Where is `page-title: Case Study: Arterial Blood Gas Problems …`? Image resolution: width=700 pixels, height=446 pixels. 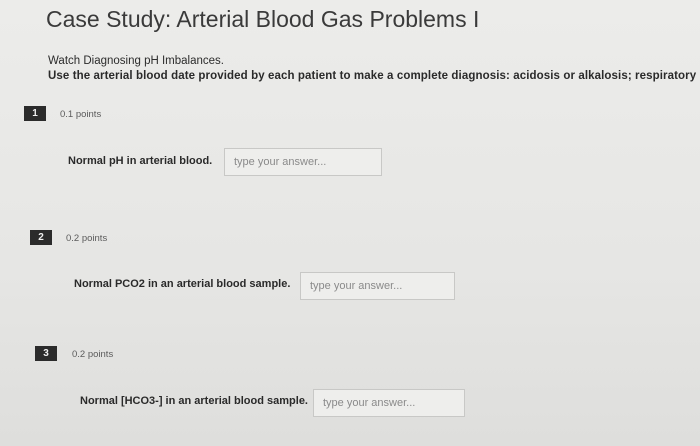 page-title: Case Study: Arterial Blood Gas Problems … is located at coordinates (263, 19).